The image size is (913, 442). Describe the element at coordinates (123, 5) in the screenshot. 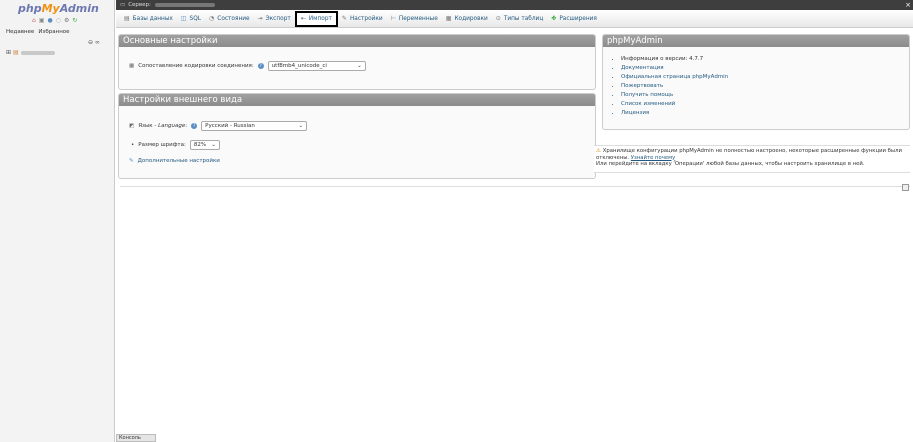

I see `server-icon: ▭` at that location.